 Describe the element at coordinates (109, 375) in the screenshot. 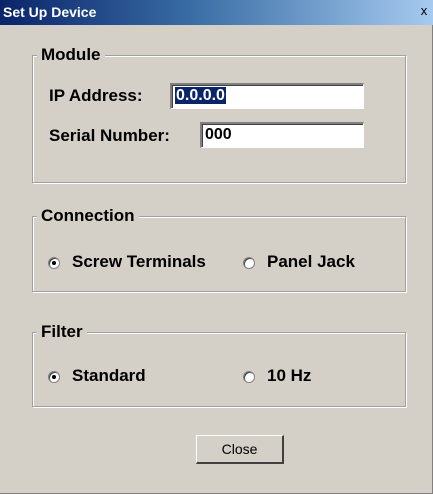

I see `standard-label: Standard` at that location.